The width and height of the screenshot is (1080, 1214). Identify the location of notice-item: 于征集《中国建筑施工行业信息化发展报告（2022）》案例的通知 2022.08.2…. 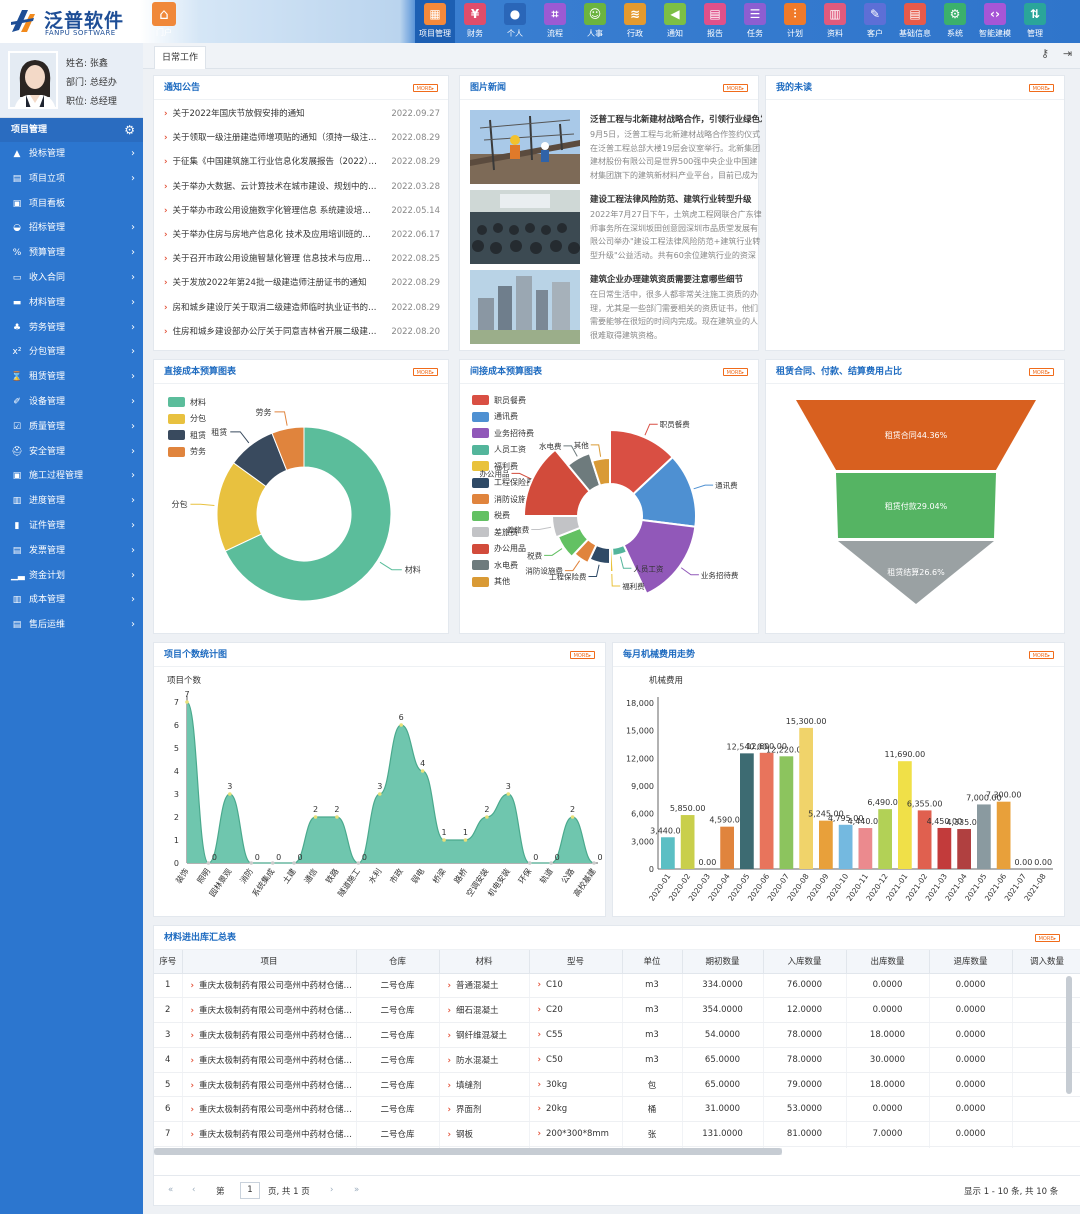
(302, 162).